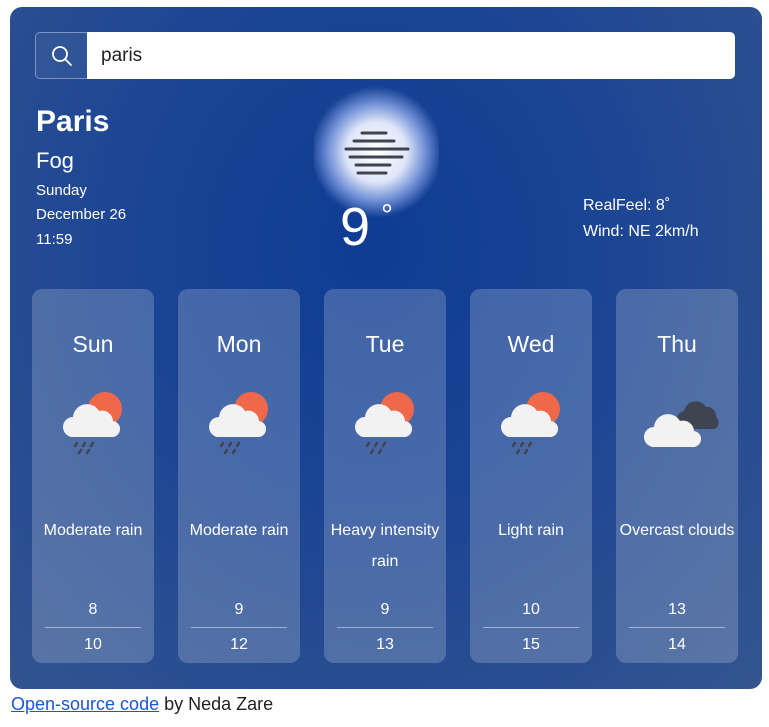 The height and width of the screenshot is (727, 769). What do you see at coordinates (677, 530) in the screenshot?
I see `forecast-description: Overcast clouds` at bounding box center [677, 530].